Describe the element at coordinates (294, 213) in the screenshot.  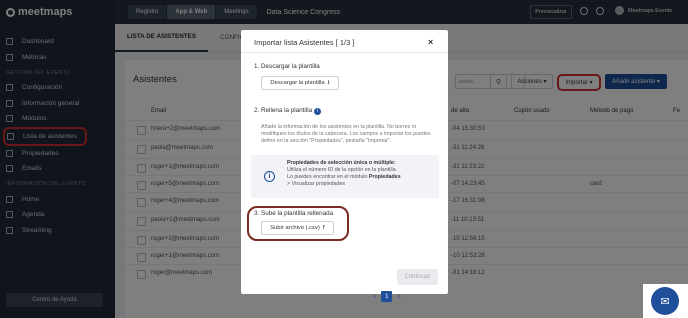
I see `step-3-label: 3. Sube la plantilla rellenada` at that location.